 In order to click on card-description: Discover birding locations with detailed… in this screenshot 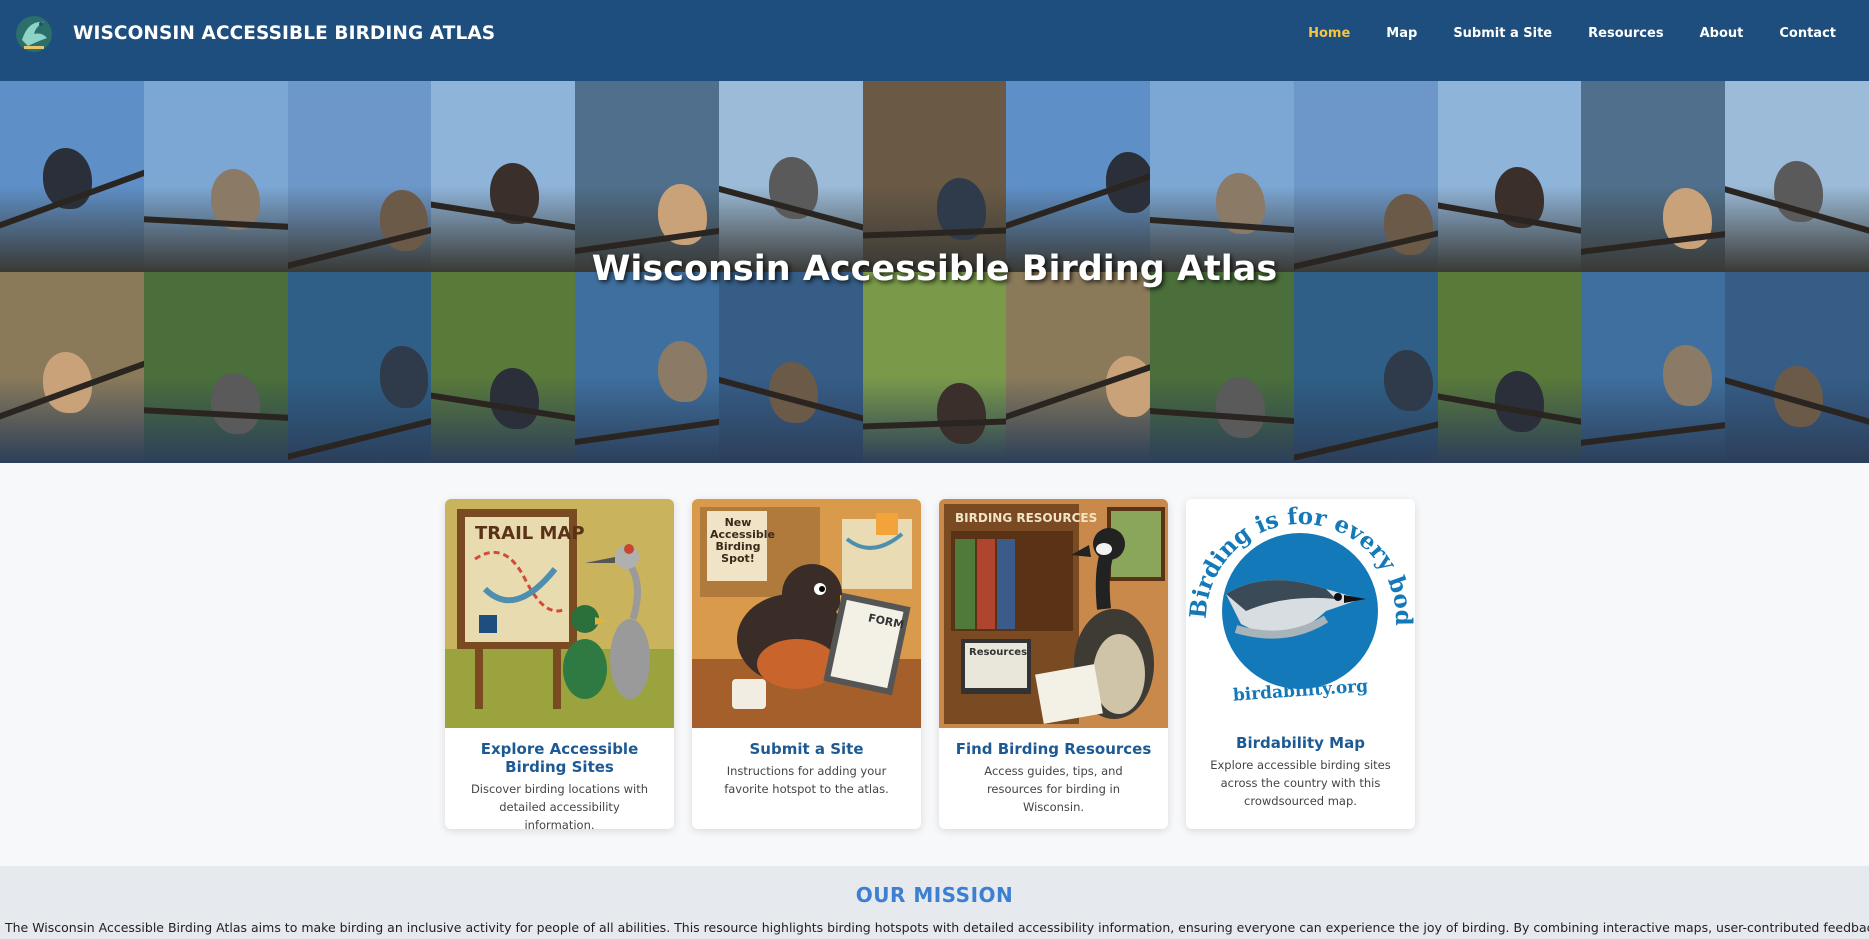, I will do `click(559, 805)`.